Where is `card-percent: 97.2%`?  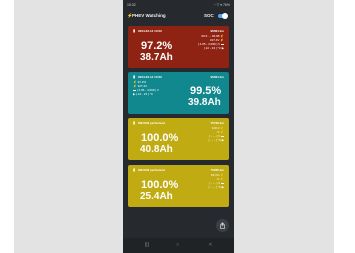 card-percent: 97.2% is located at coordinates (157, 46).